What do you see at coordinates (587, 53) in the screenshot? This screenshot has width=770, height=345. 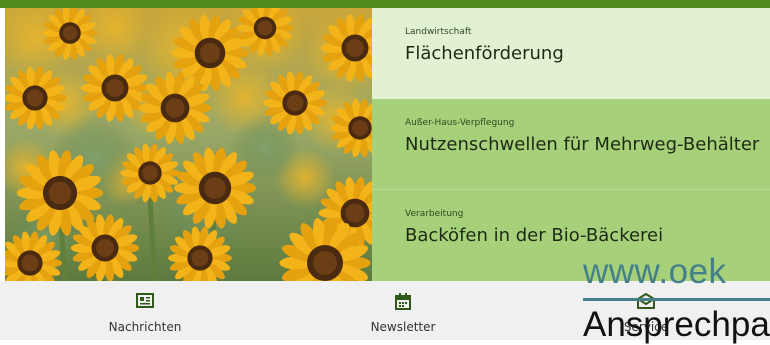 I see `teaser-title: Flächenförderung` at bounding box center [587, 53].